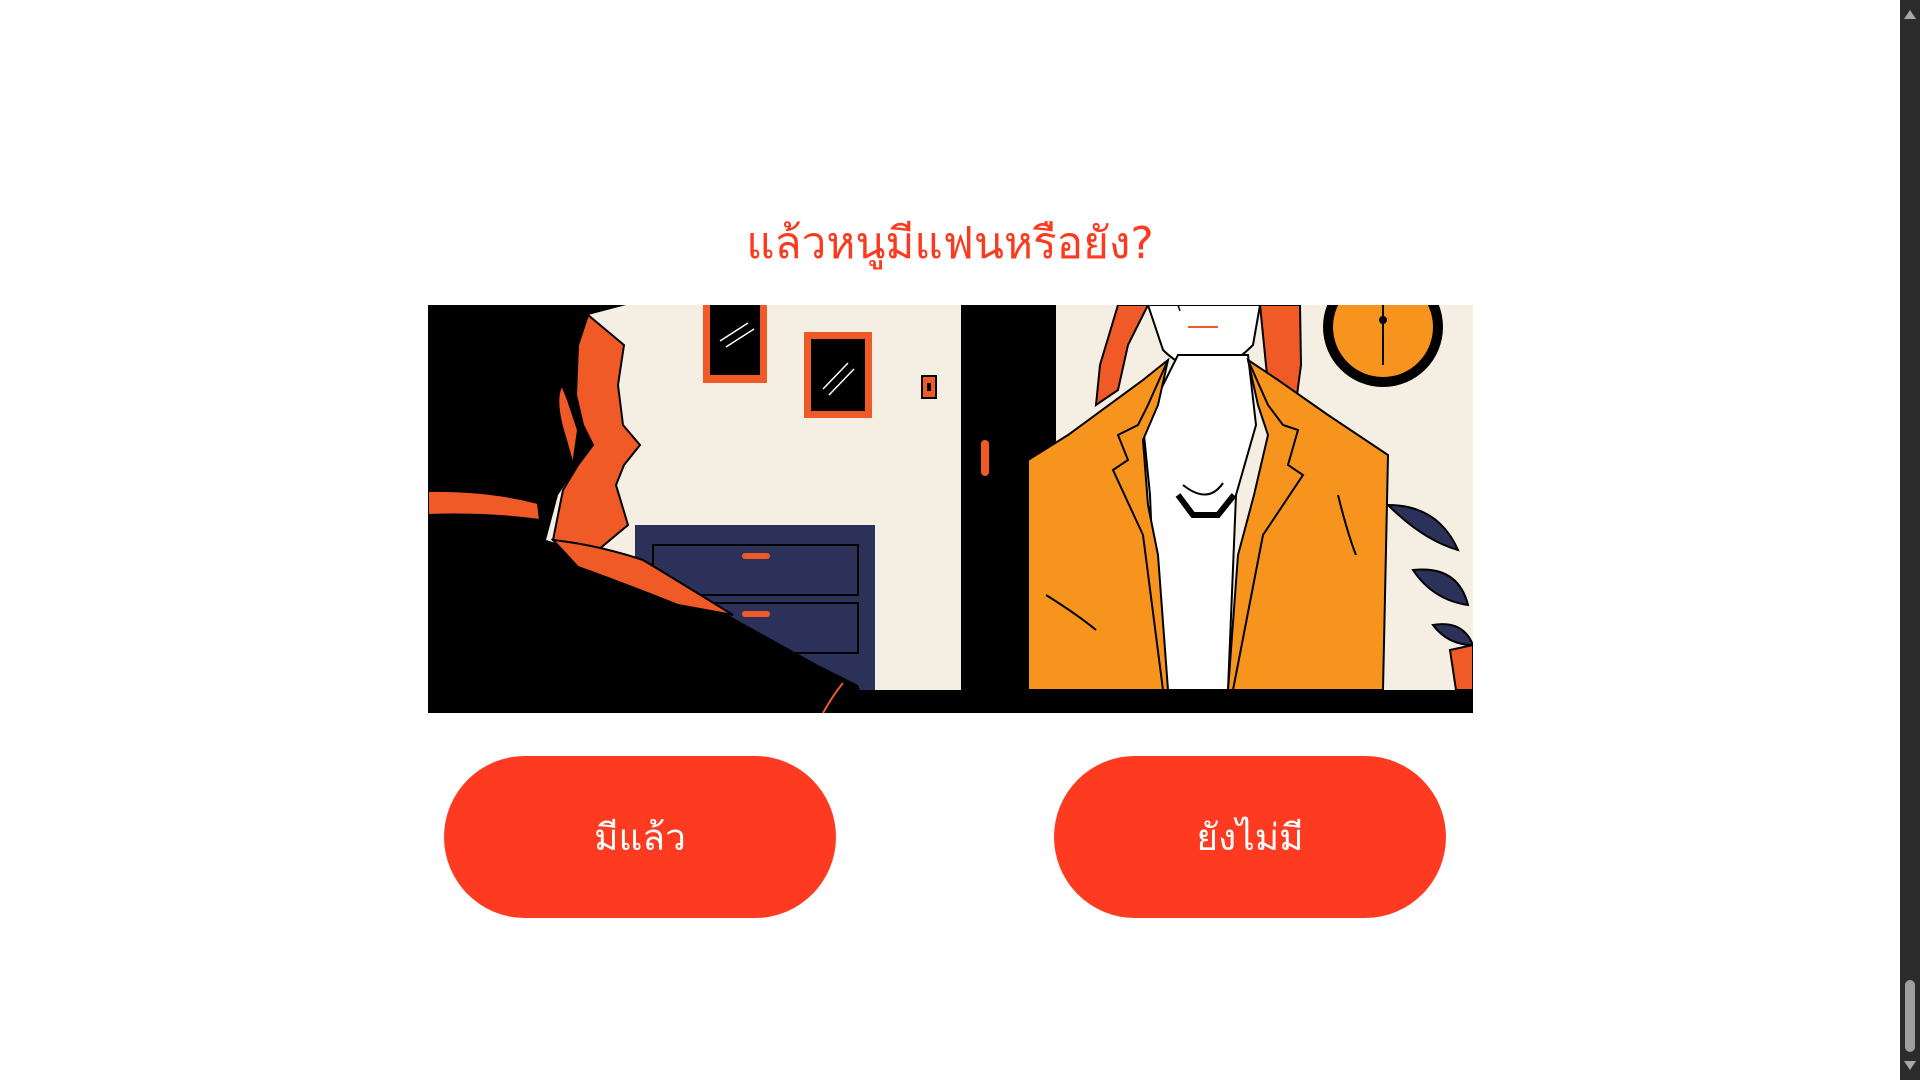 This screenshot has width=1920, height=1080. Describe the element at coordinates (1910, 1065) in the screenshot. I see `scroll-down-arrow-icon` at that location.